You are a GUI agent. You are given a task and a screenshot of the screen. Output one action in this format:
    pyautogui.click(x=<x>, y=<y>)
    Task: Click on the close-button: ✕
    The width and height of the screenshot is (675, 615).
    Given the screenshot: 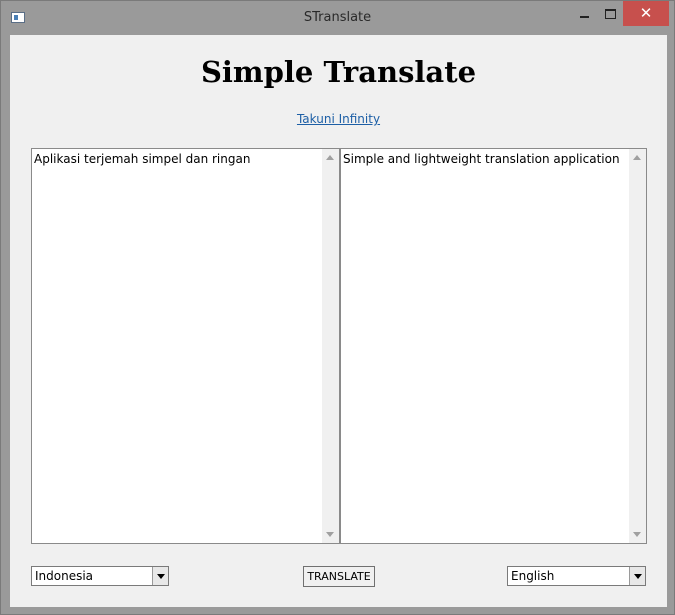 What is the action you would take?
    pyautogui.click(x=646, y=13)
    